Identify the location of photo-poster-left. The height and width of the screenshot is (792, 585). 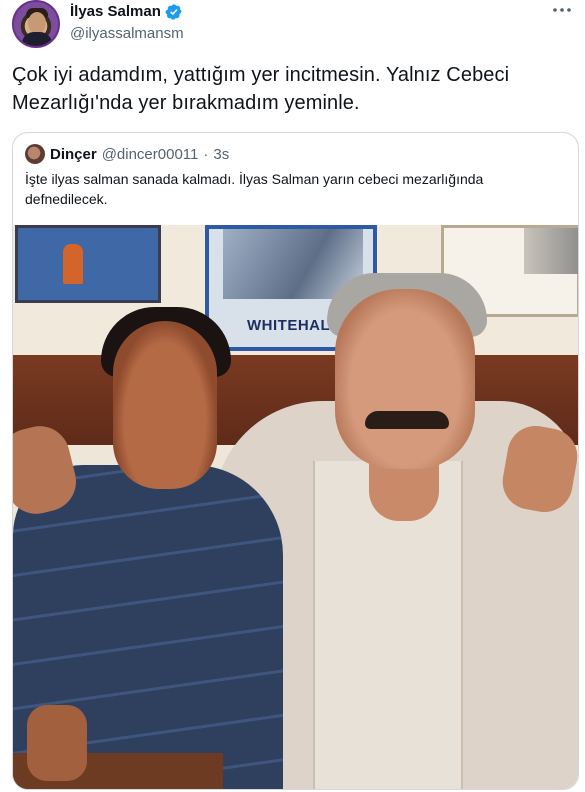
(88, 264).